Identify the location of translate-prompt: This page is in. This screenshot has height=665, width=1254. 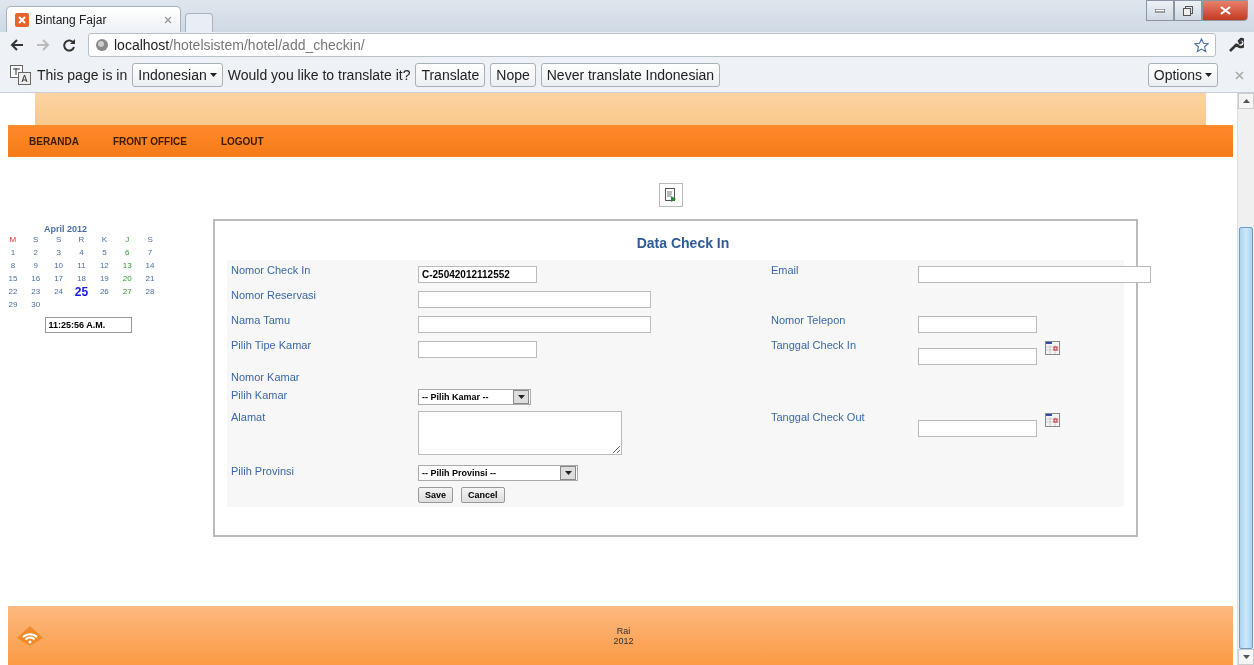
(82, 75).